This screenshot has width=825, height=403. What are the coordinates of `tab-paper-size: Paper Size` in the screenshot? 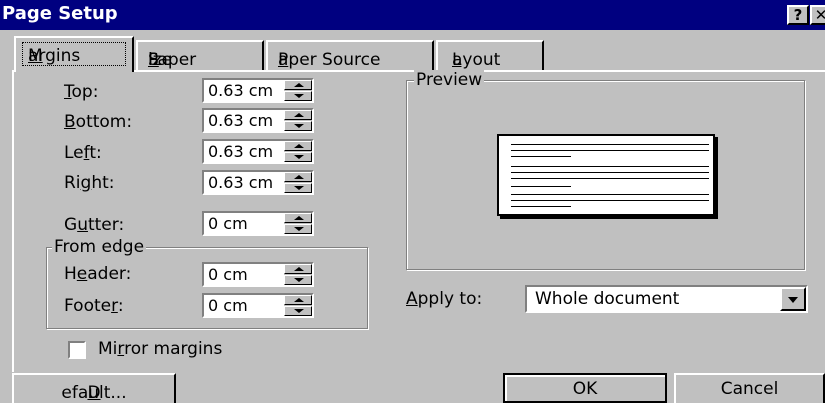 It's located at (200, 55).